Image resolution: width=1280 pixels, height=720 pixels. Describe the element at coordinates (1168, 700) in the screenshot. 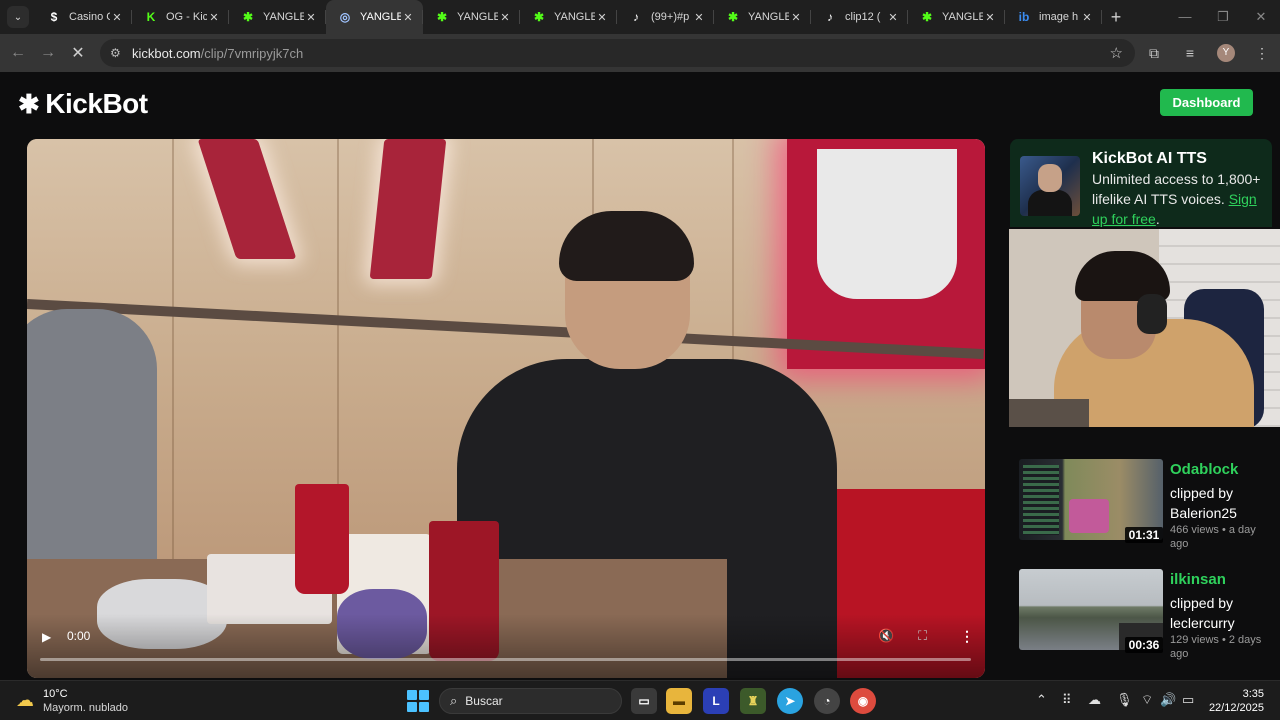

I see `volume-icon: 🔊` at that location.